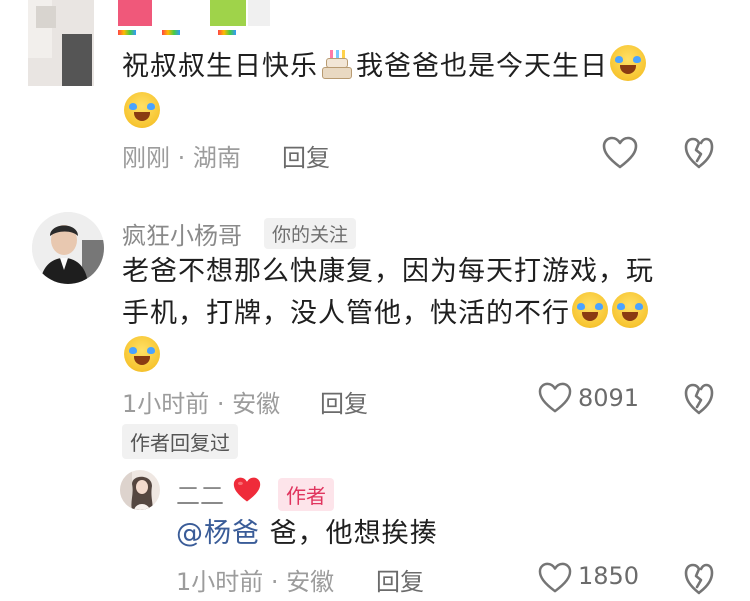 Image resolution: width=750 pixels, height=601 pixels. I want to click on reply-text-content: 爸，他想挨揍, so click(353, 533).